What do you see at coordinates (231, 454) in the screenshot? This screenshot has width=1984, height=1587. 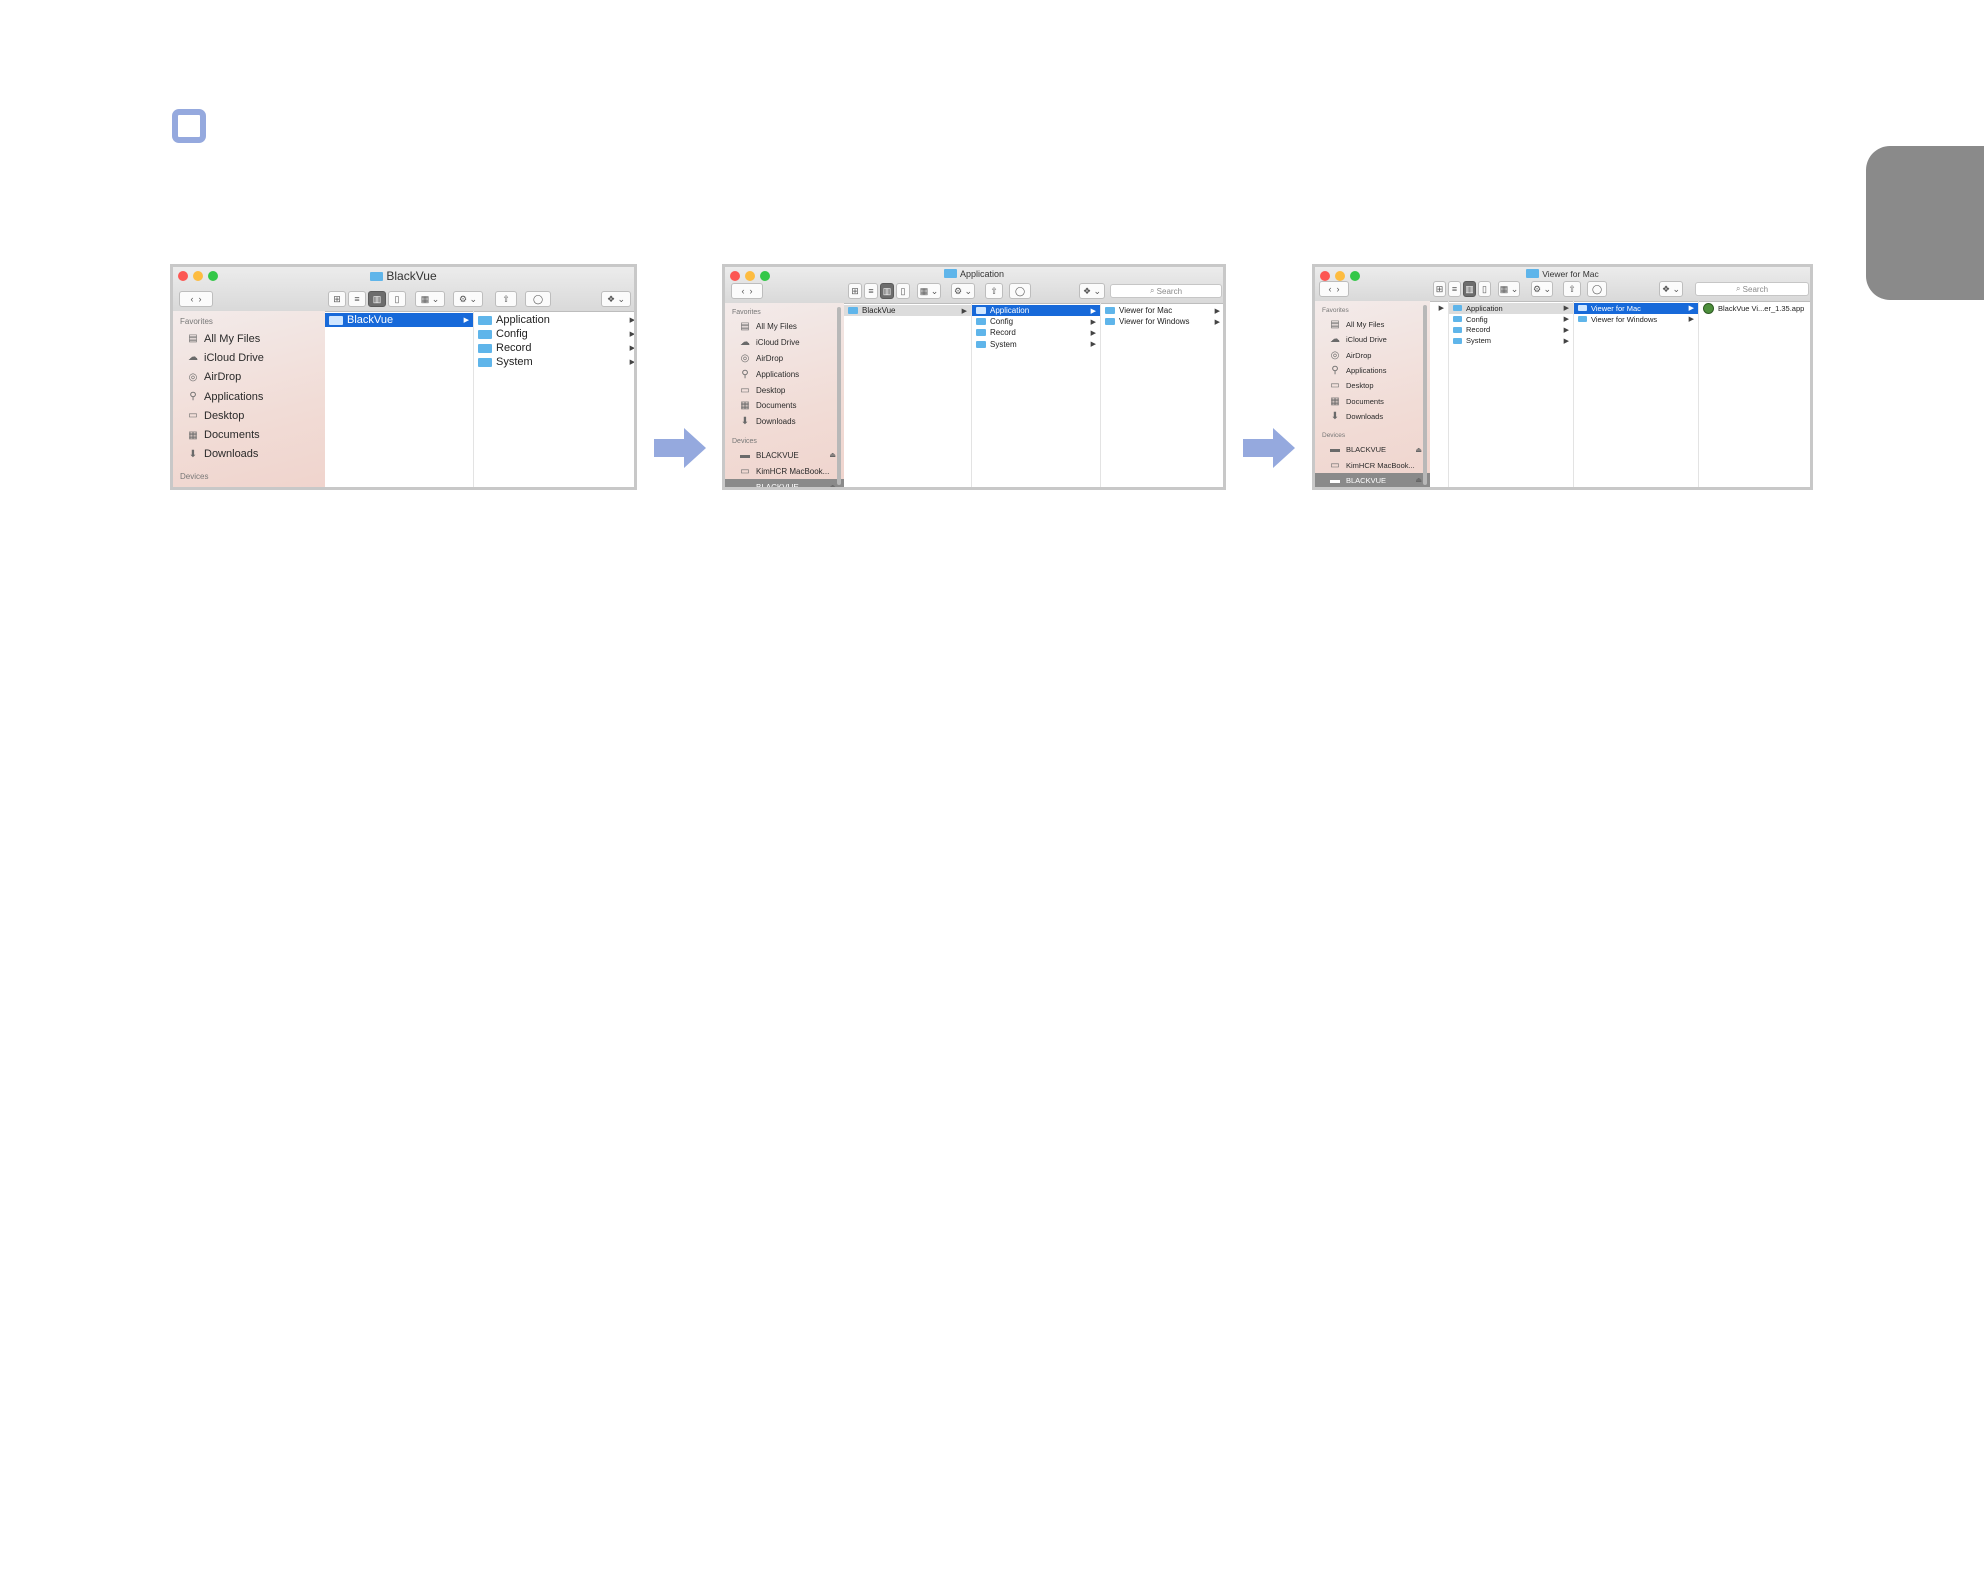 I see `sidebar-item-label: Downloads` at bounding box center [231, 454].